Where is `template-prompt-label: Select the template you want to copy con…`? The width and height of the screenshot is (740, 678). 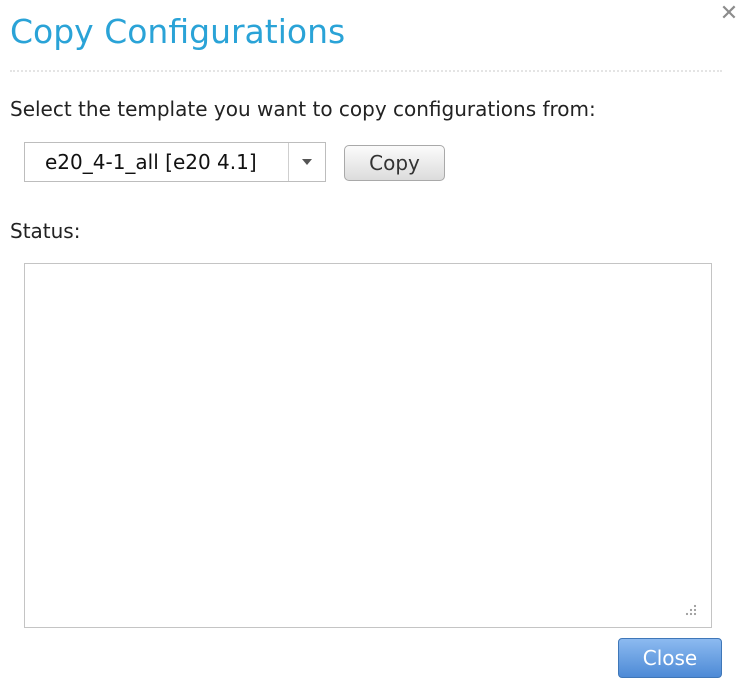
template-prompt-label: Select the template you want to copy con… is located at coordinates (303, 109).